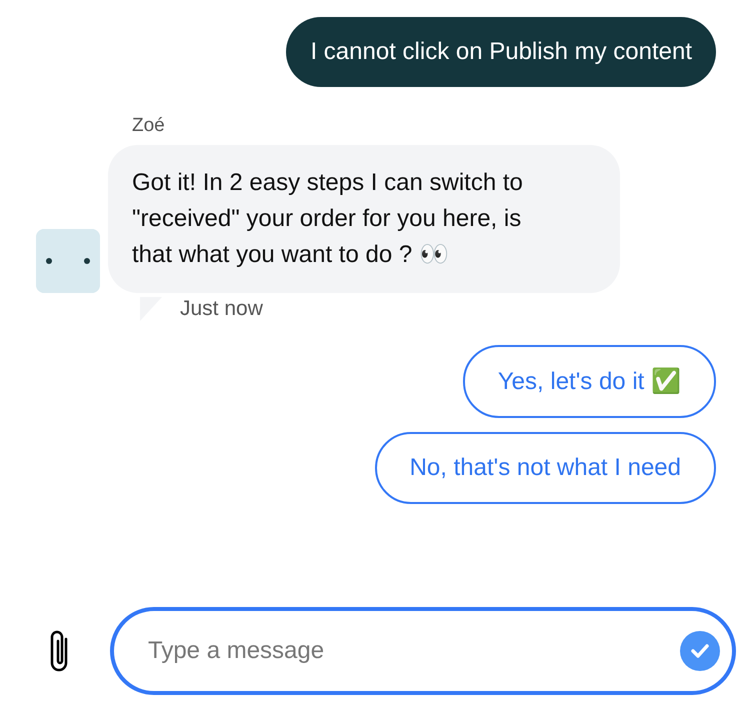 The image size is (750, 712). What do you see at coordinates (149, 126) in the screenshot?
I see `sender-name: Zoé` at bounding box center [149, 126].